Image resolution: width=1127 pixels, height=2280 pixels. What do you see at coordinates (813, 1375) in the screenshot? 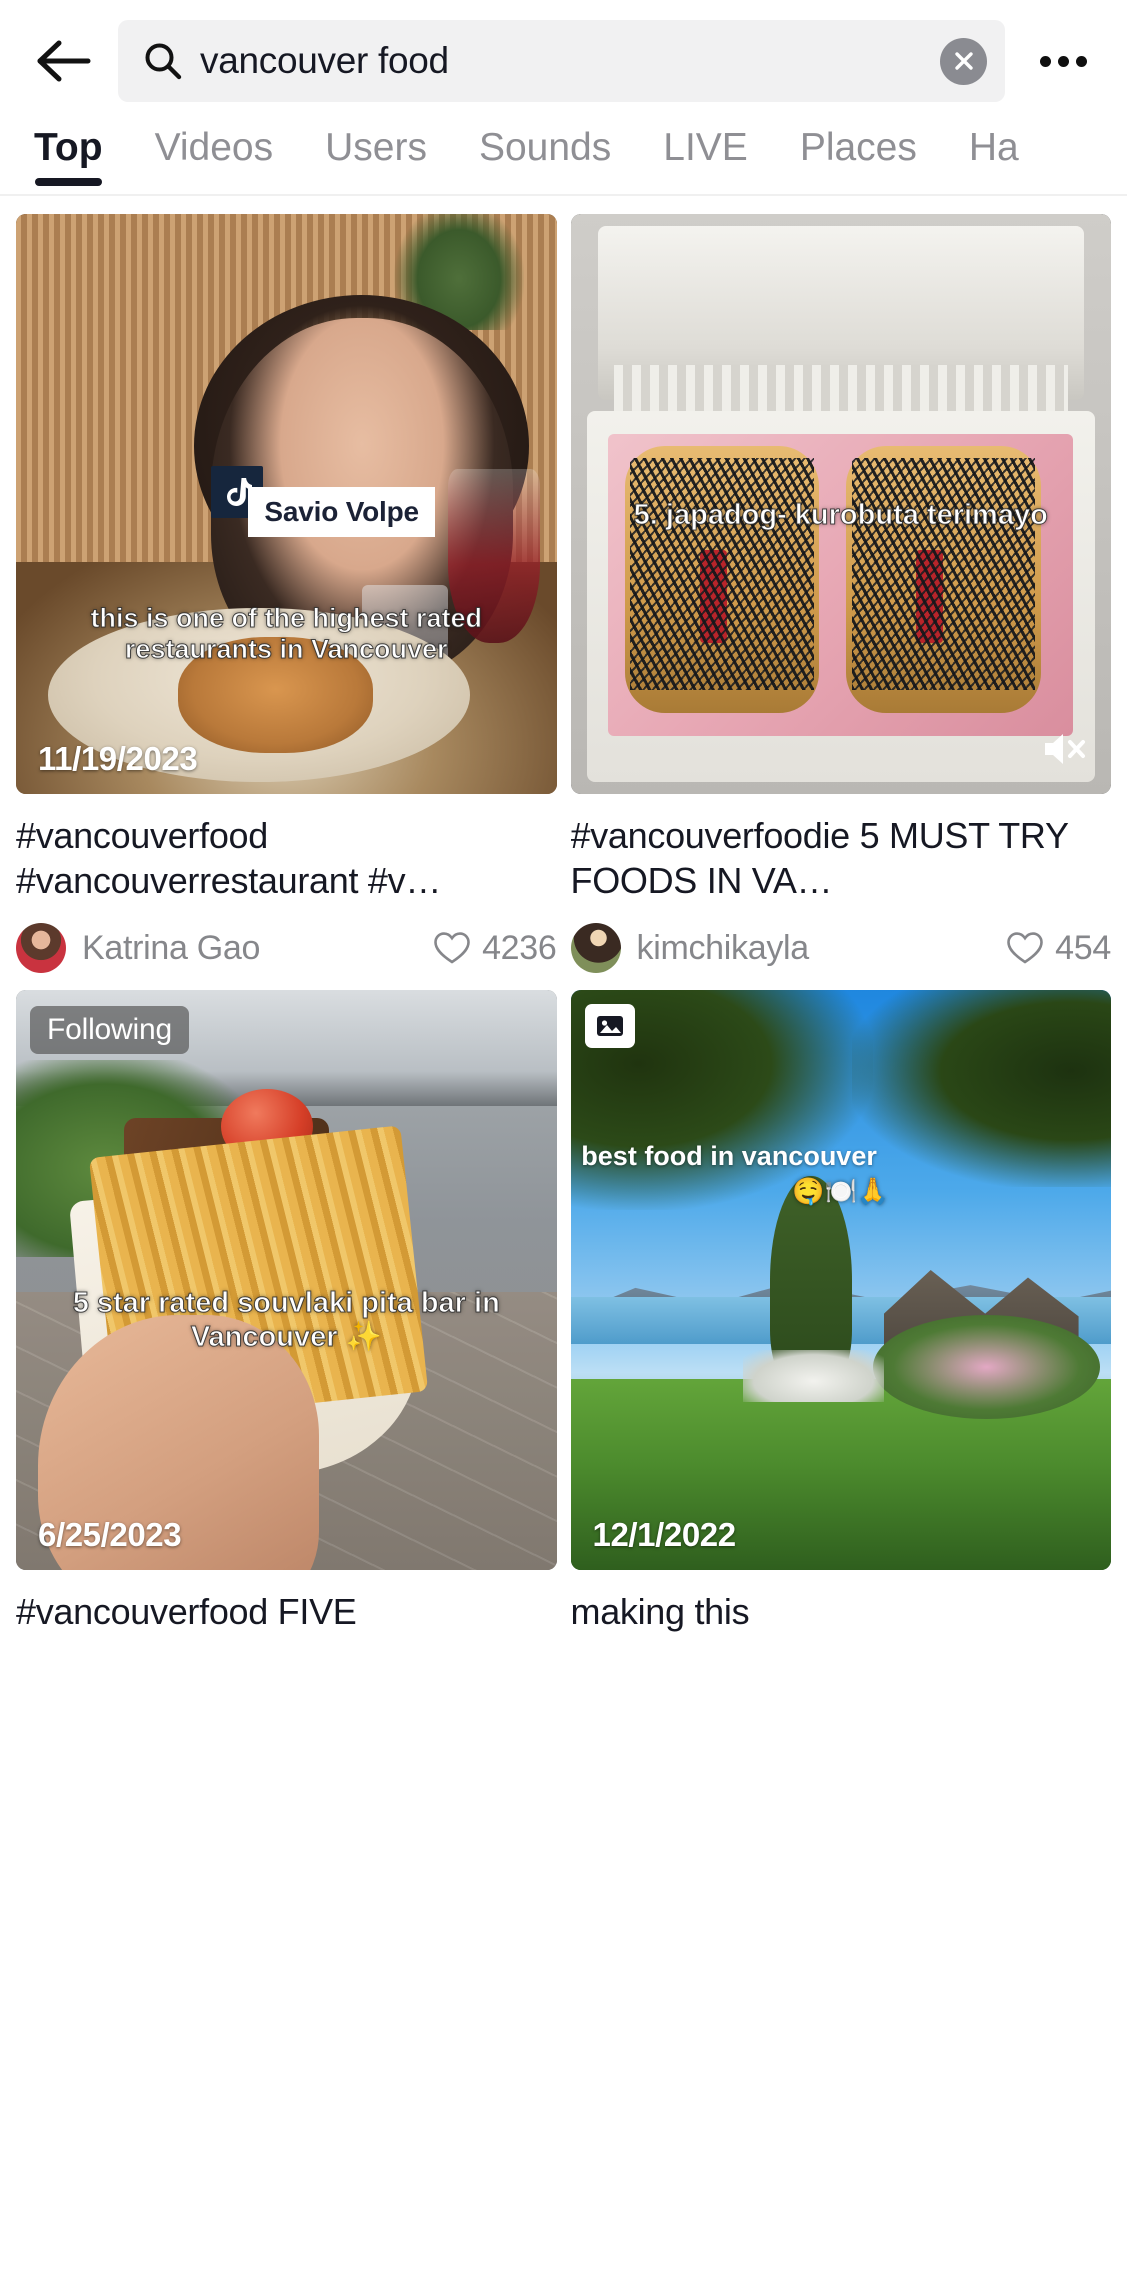
I see `decor-tent` at bounding box center [813, 1375].